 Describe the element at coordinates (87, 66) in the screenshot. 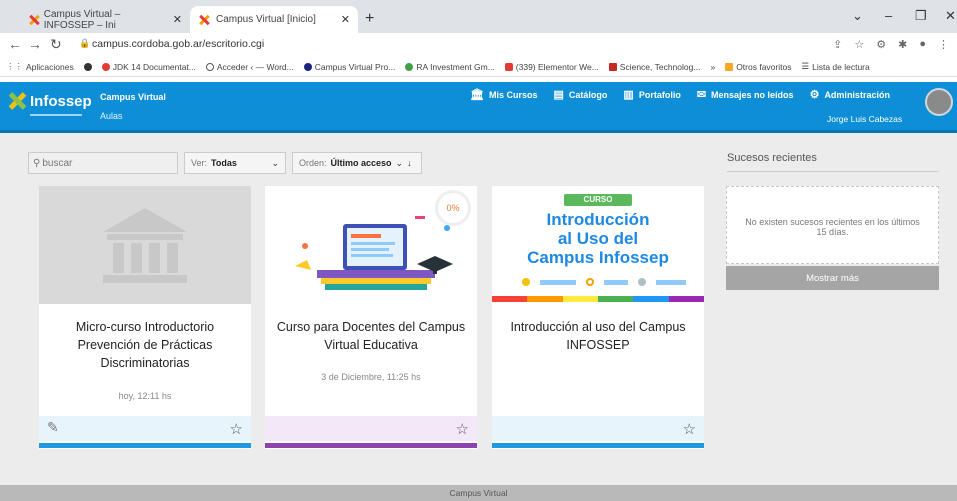

I see `bookmark-github` at that location.